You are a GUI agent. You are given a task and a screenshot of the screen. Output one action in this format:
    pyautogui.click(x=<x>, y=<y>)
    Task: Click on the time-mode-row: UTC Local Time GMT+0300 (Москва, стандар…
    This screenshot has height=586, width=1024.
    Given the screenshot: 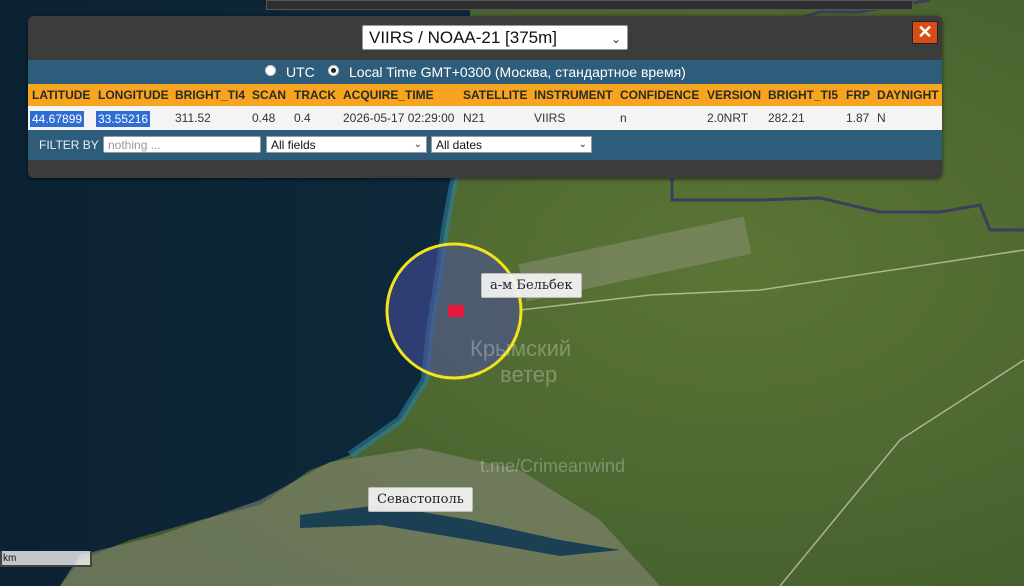 What is the action you would take?
    pyautogui.click(x=485, y=72)
    